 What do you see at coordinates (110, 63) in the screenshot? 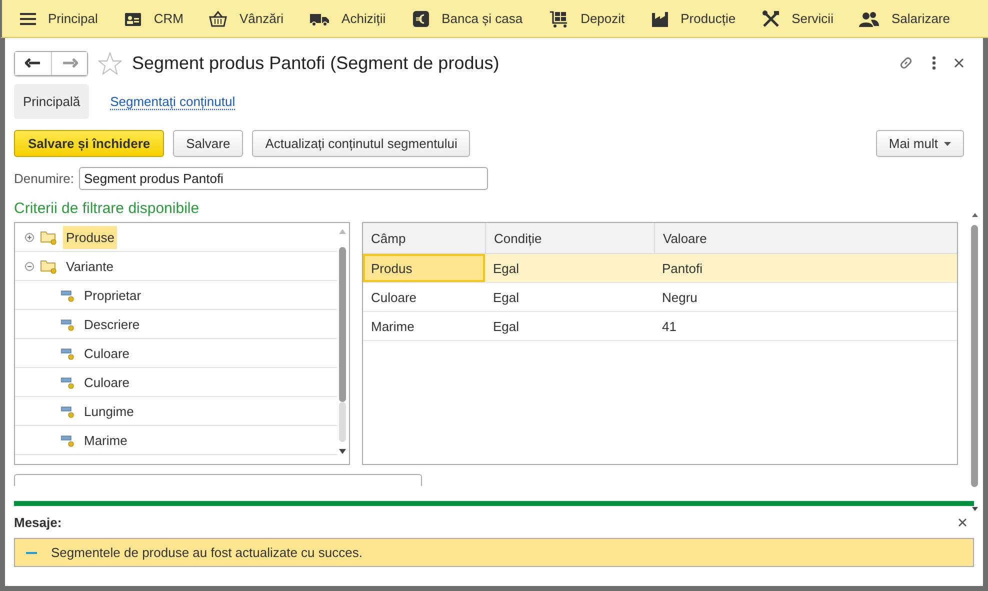
I see `star-icon` at bounding box center [110, 63].